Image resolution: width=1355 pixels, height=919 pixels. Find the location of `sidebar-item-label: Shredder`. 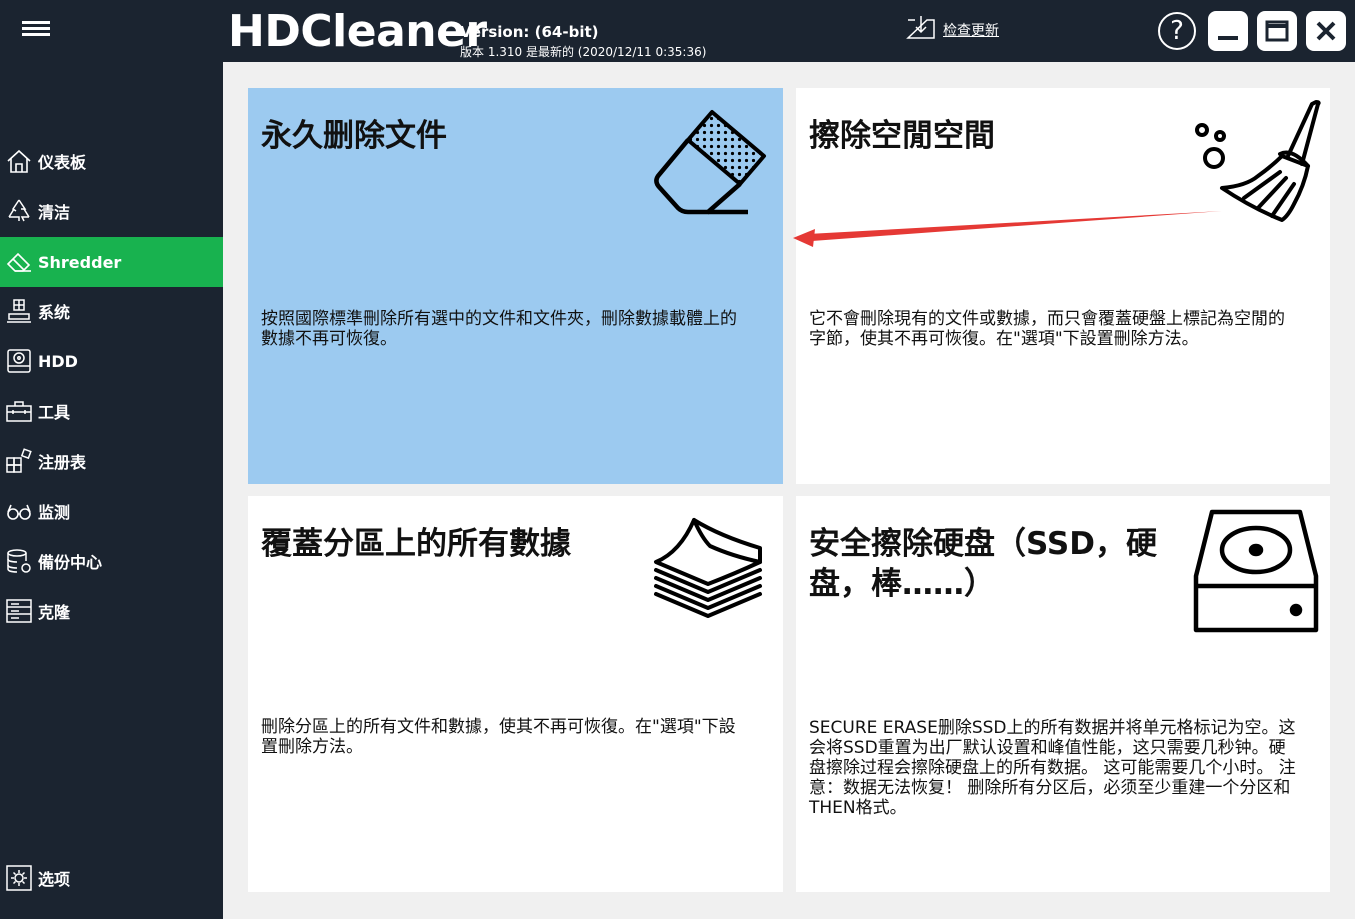

sidebar-item-label: Shredder is located at coordinates (80, 262).